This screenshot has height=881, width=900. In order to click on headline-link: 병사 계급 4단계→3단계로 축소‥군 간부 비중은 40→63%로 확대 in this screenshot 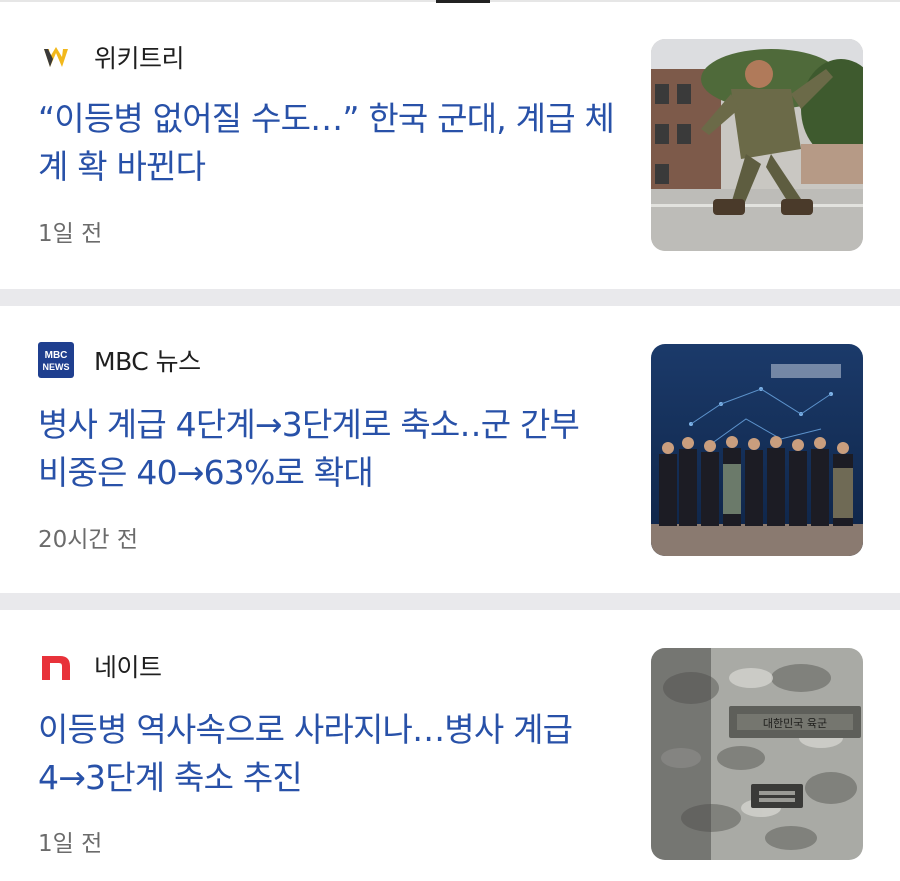, I will do `click(328, 449)`.